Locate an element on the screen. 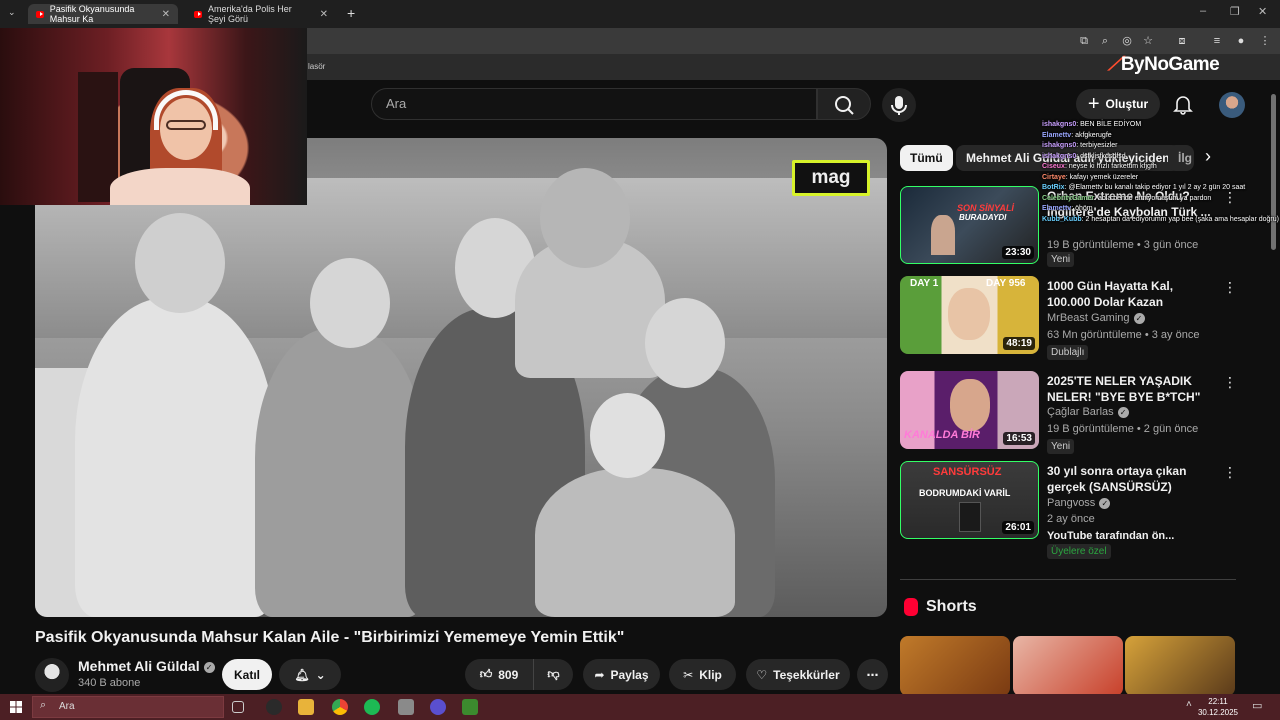 Image resolution: width=1280 pixels, height=720 pixels. video-thumbnail: DAY 1 DAY 956 48:19 is located at coordinates (969, 315).